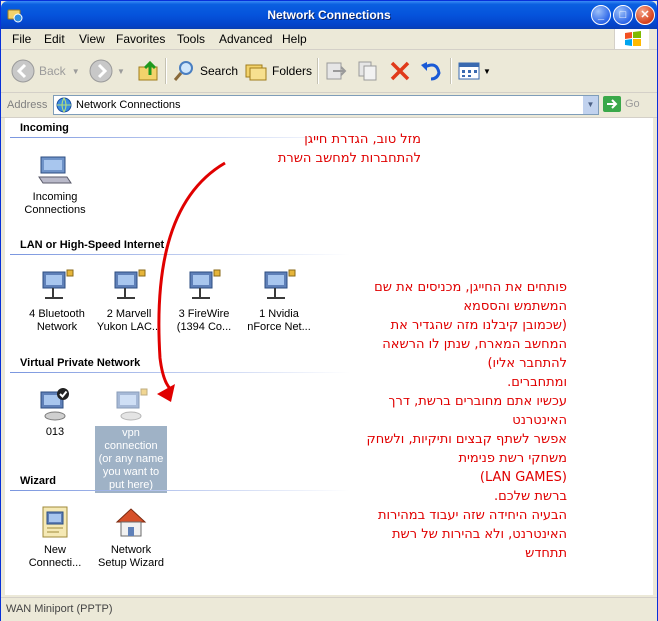 The image size is (658, 621). What do you see at coordinates (54, 39) in the screenshot?
I see `menu-edit: Edit` at bounding box center [54, 39].